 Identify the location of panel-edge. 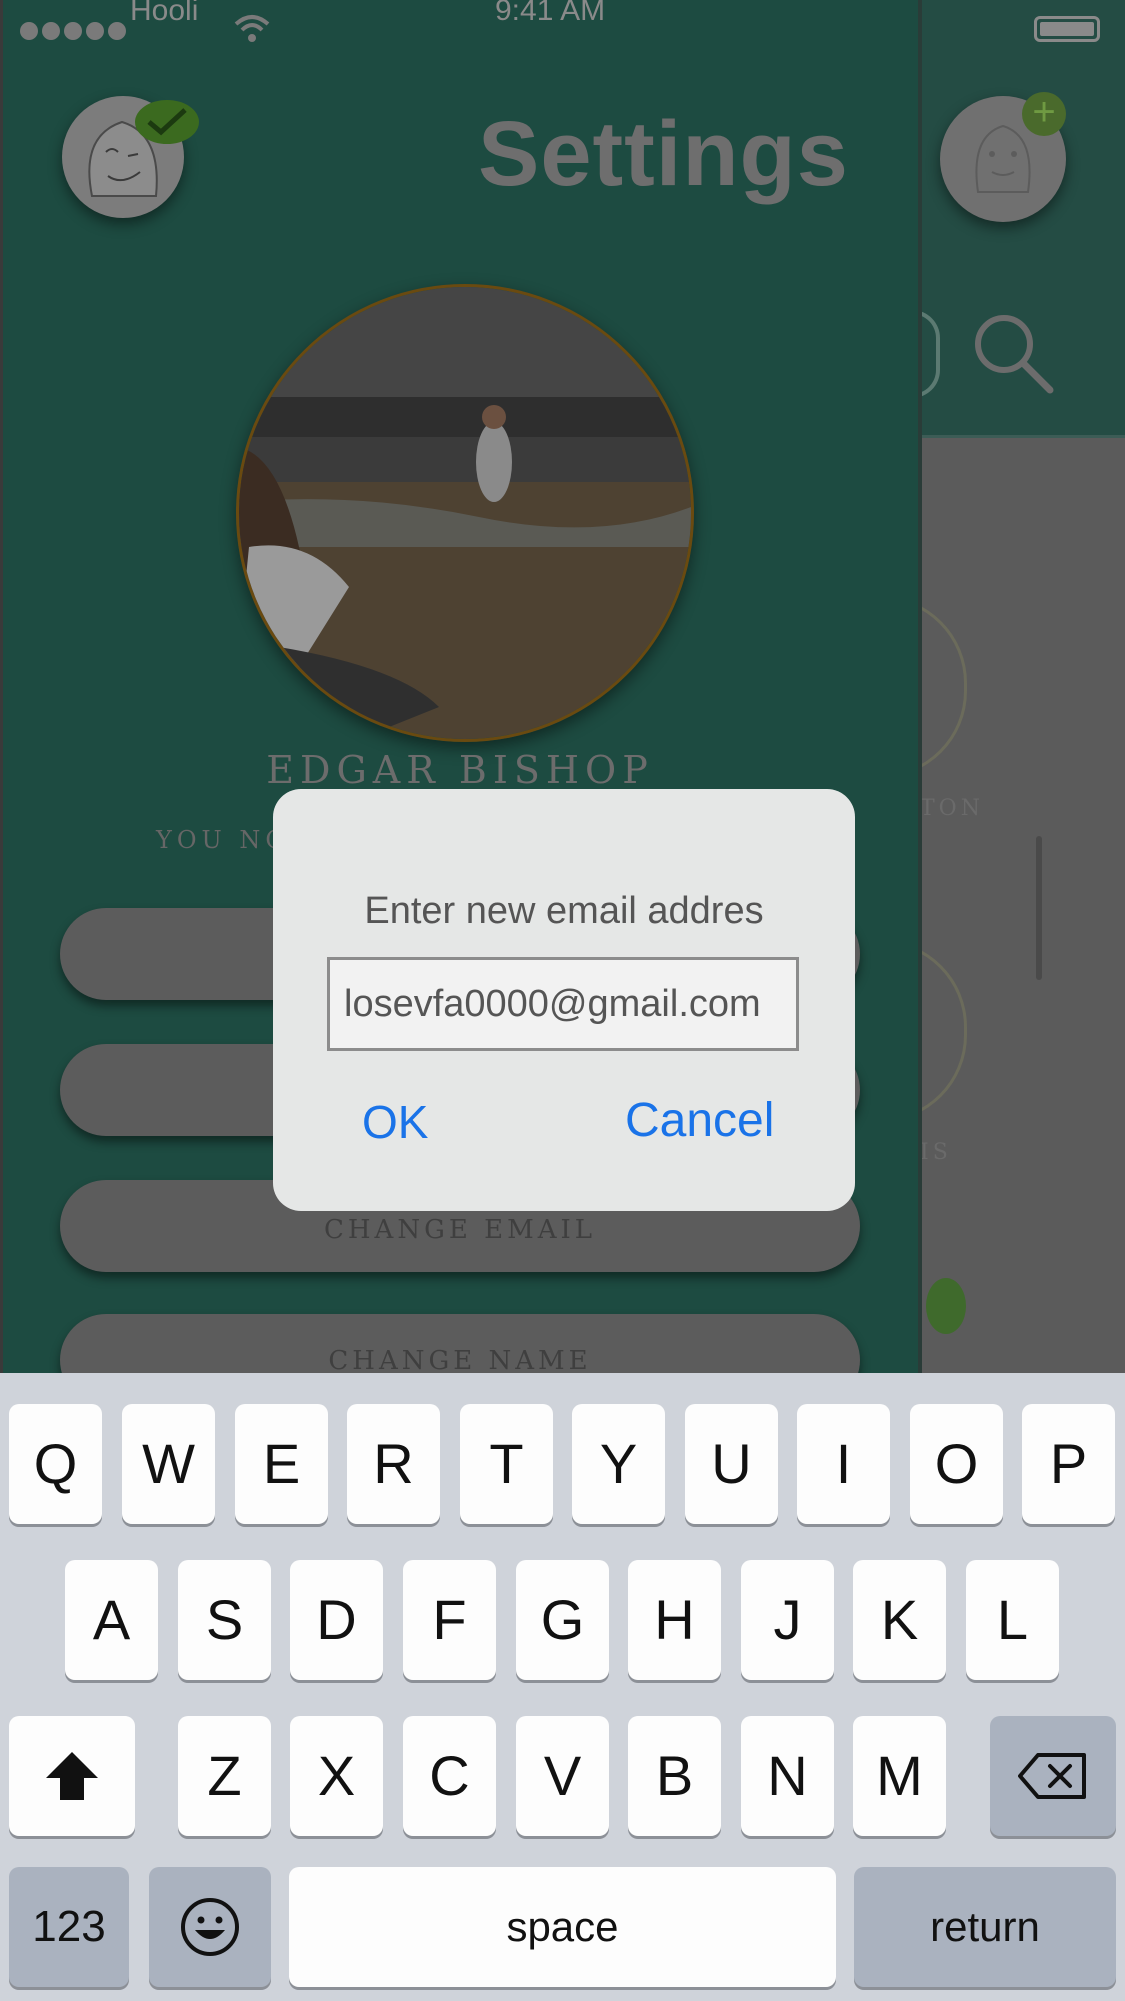
(920, 686).